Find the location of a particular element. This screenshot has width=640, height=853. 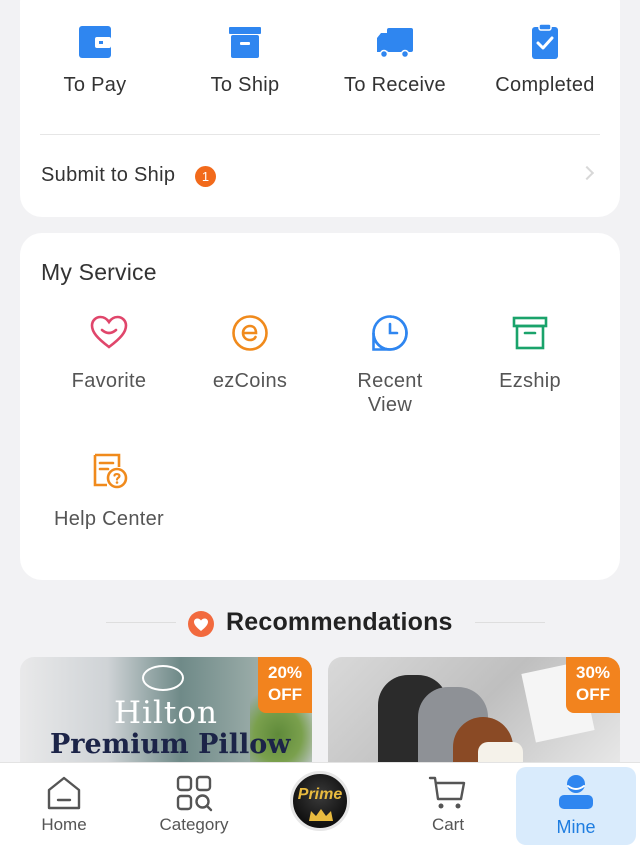

tab-mine-label: Mine is located at coordinates (576, 827).